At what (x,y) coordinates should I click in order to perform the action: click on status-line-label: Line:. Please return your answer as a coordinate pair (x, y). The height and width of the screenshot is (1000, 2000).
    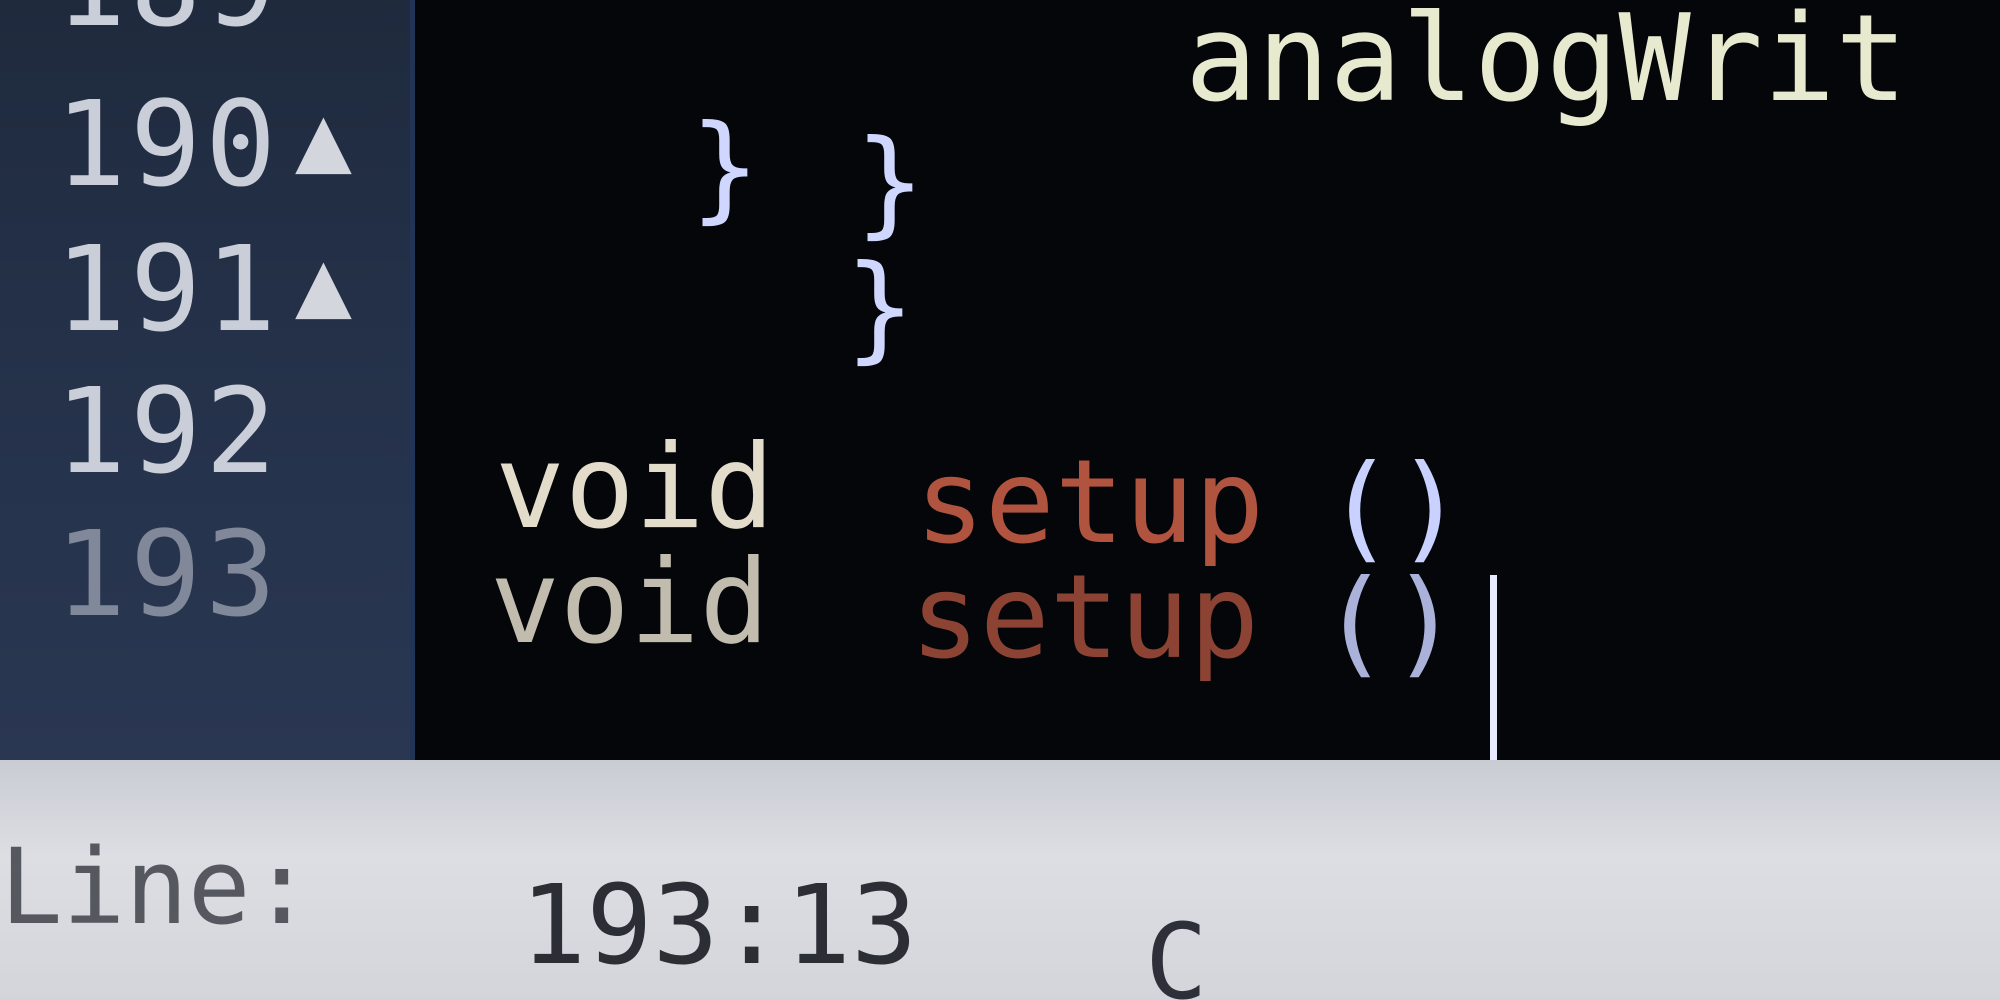
    Looking at the image, I should click on (157, 887).